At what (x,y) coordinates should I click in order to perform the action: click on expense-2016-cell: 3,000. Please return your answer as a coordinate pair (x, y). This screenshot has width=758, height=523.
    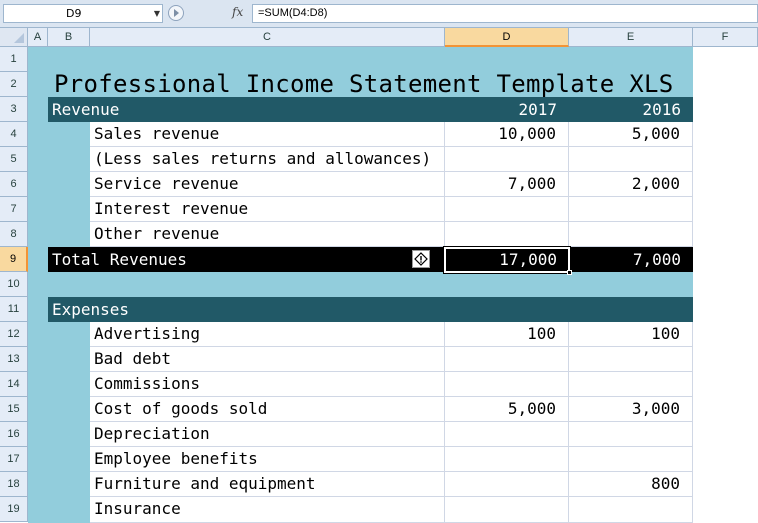
    Looking at the image, I should click on (631, 409).